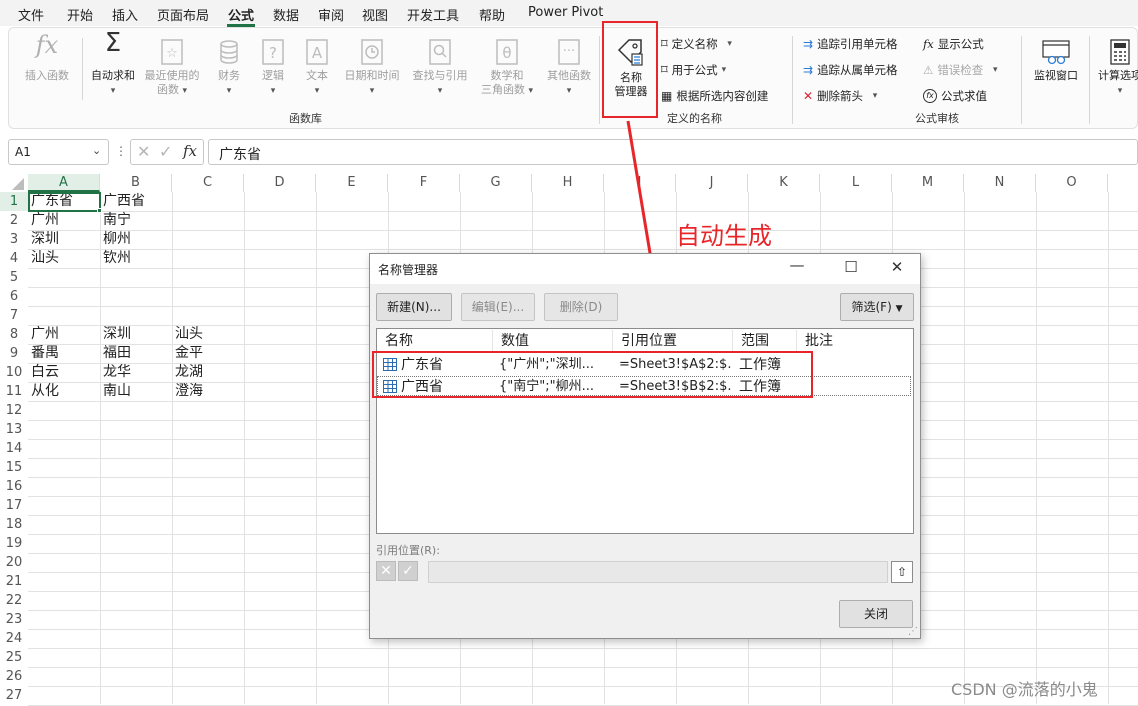 This screenshot has height=706, width=1138. I want to click on cell-b3: 柳州, so click(115, 239).